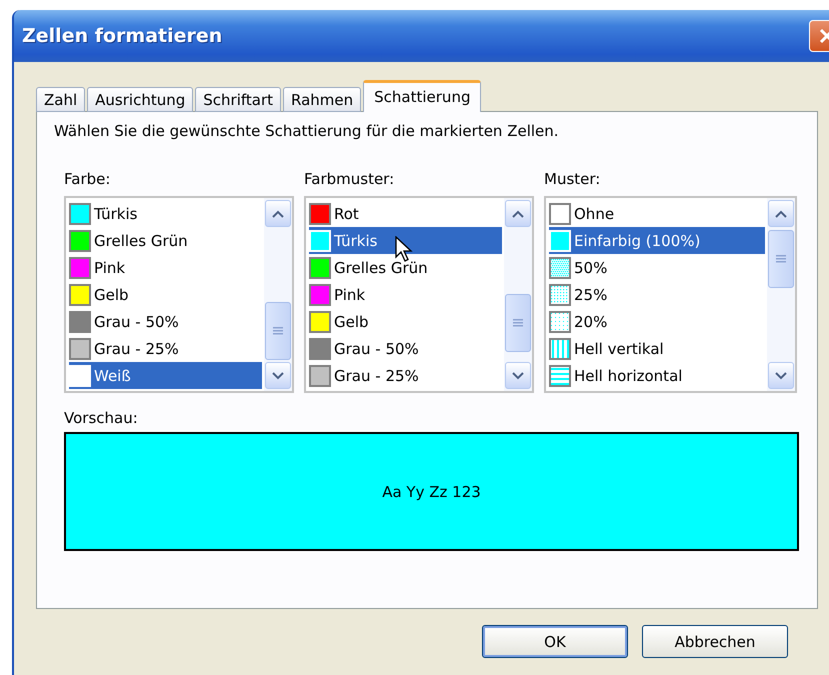 The width and height of the screenshot is (829, 675). Describe the element at coordinates (431, 491) in the screenshot. I see `preview-text: Aa Yy Zz 123` at that location.